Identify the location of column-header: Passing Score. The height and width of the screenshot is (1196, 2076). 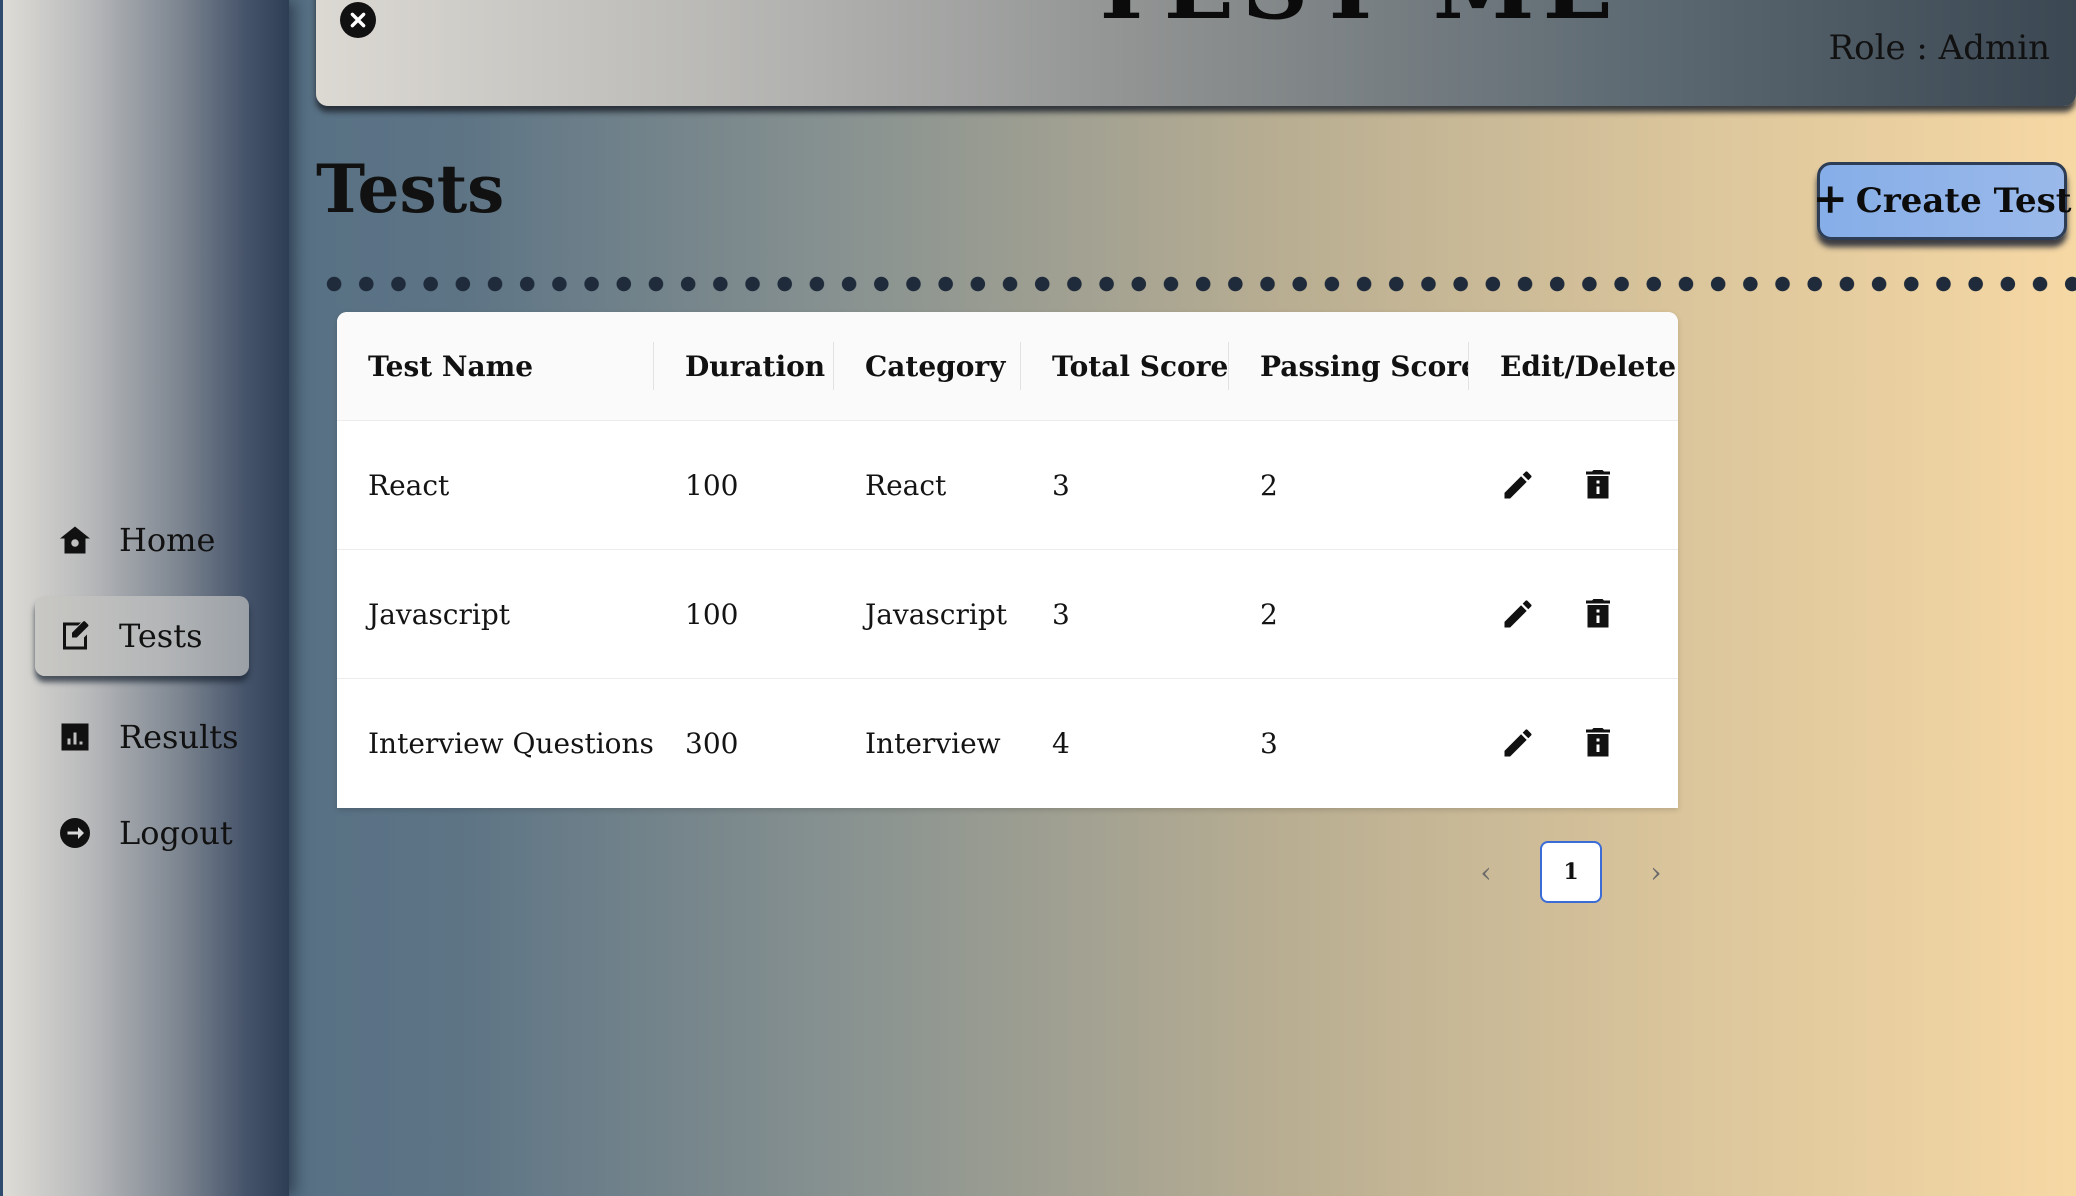
(1354, 366).